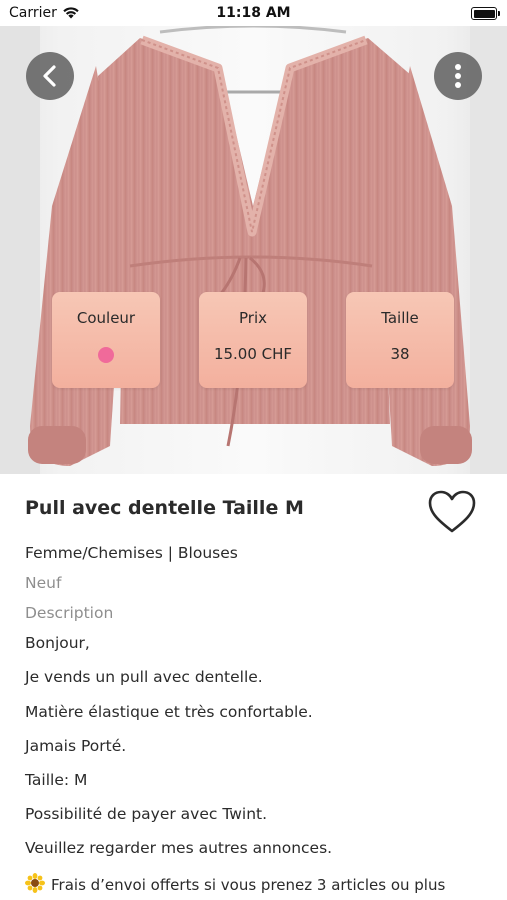 The width and height of the screenshot is (507, 900). What do you see at coordinates (56, 780) in the screenshot?
I see `description-line: Taille: M` at bounding box center [56, 780].